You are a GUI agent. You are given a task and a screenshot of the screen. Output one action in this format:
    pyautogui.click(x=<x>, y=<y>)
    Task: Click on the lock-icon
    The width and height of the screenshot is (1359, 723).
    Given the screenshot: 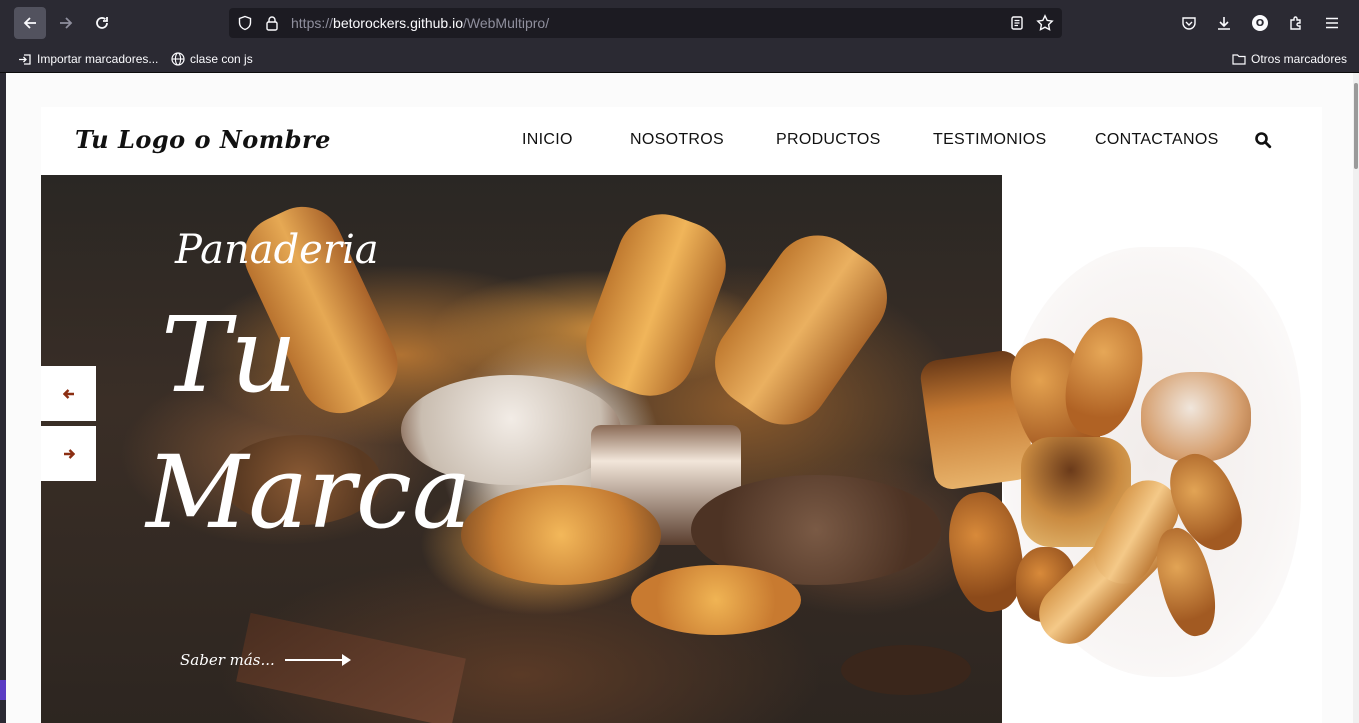 What is the action you would take?
    pyautogui.click(x=272, y=23)
    